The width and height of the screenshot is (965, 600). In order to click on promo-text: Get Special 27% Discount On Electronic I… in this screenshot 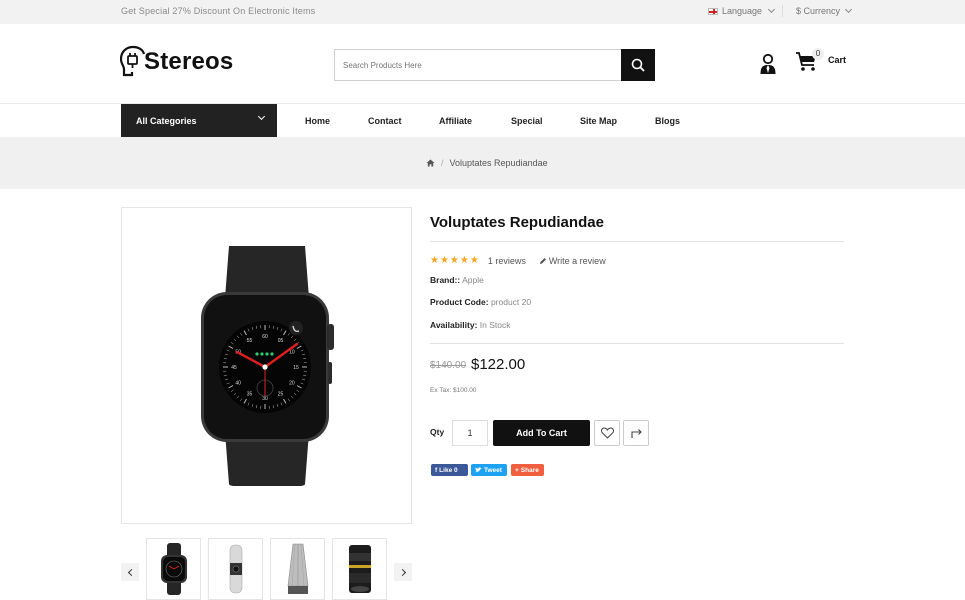, I will do `click(218, 11)`.